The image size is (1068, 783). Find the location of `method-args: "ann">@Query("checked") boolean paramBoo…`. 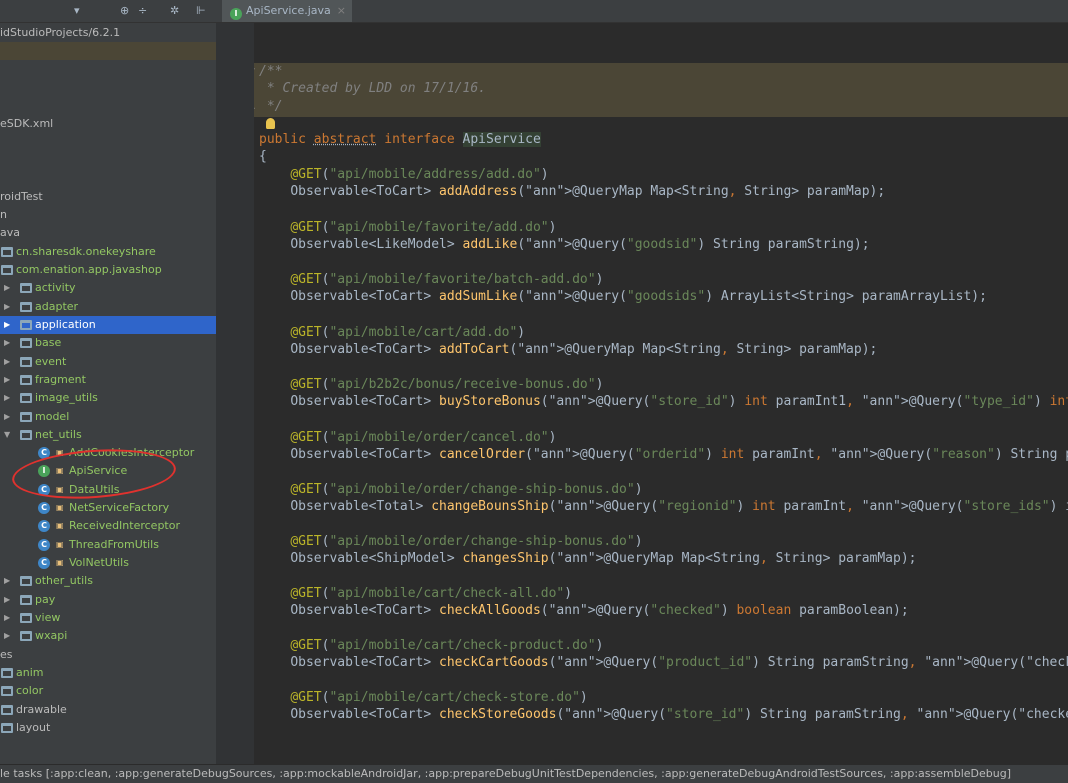

method-args: "ann">@Query("checked") boolean paramBoo… is located at coordinates (728, 610).